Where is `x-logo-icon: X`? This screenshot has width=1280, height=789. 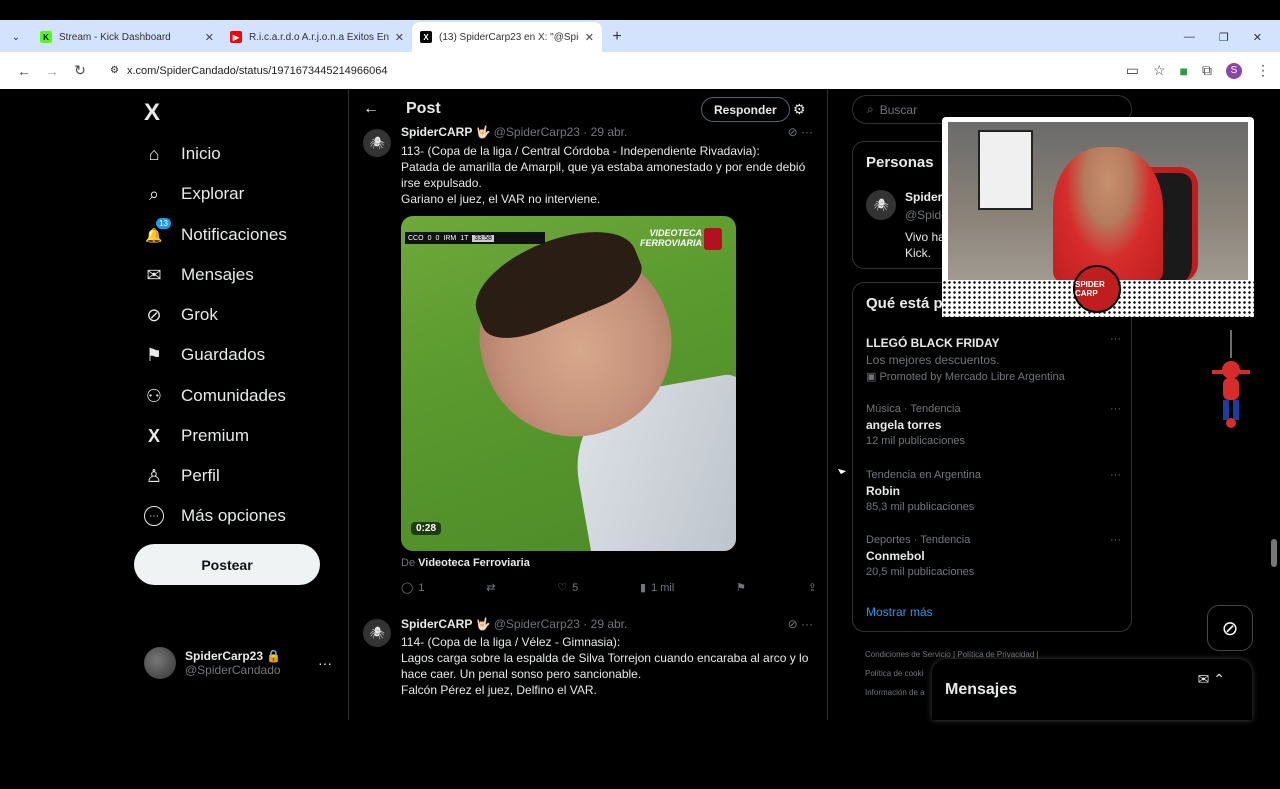 x-logo-icon: X is located at coordinates (152, 113).